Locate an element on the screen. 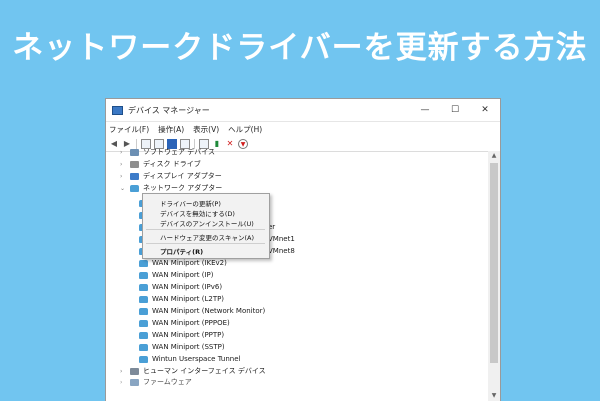 This screenshot has height=401, width=600. partial-item-text: VMnet8 is located at coordinates (281, 251).